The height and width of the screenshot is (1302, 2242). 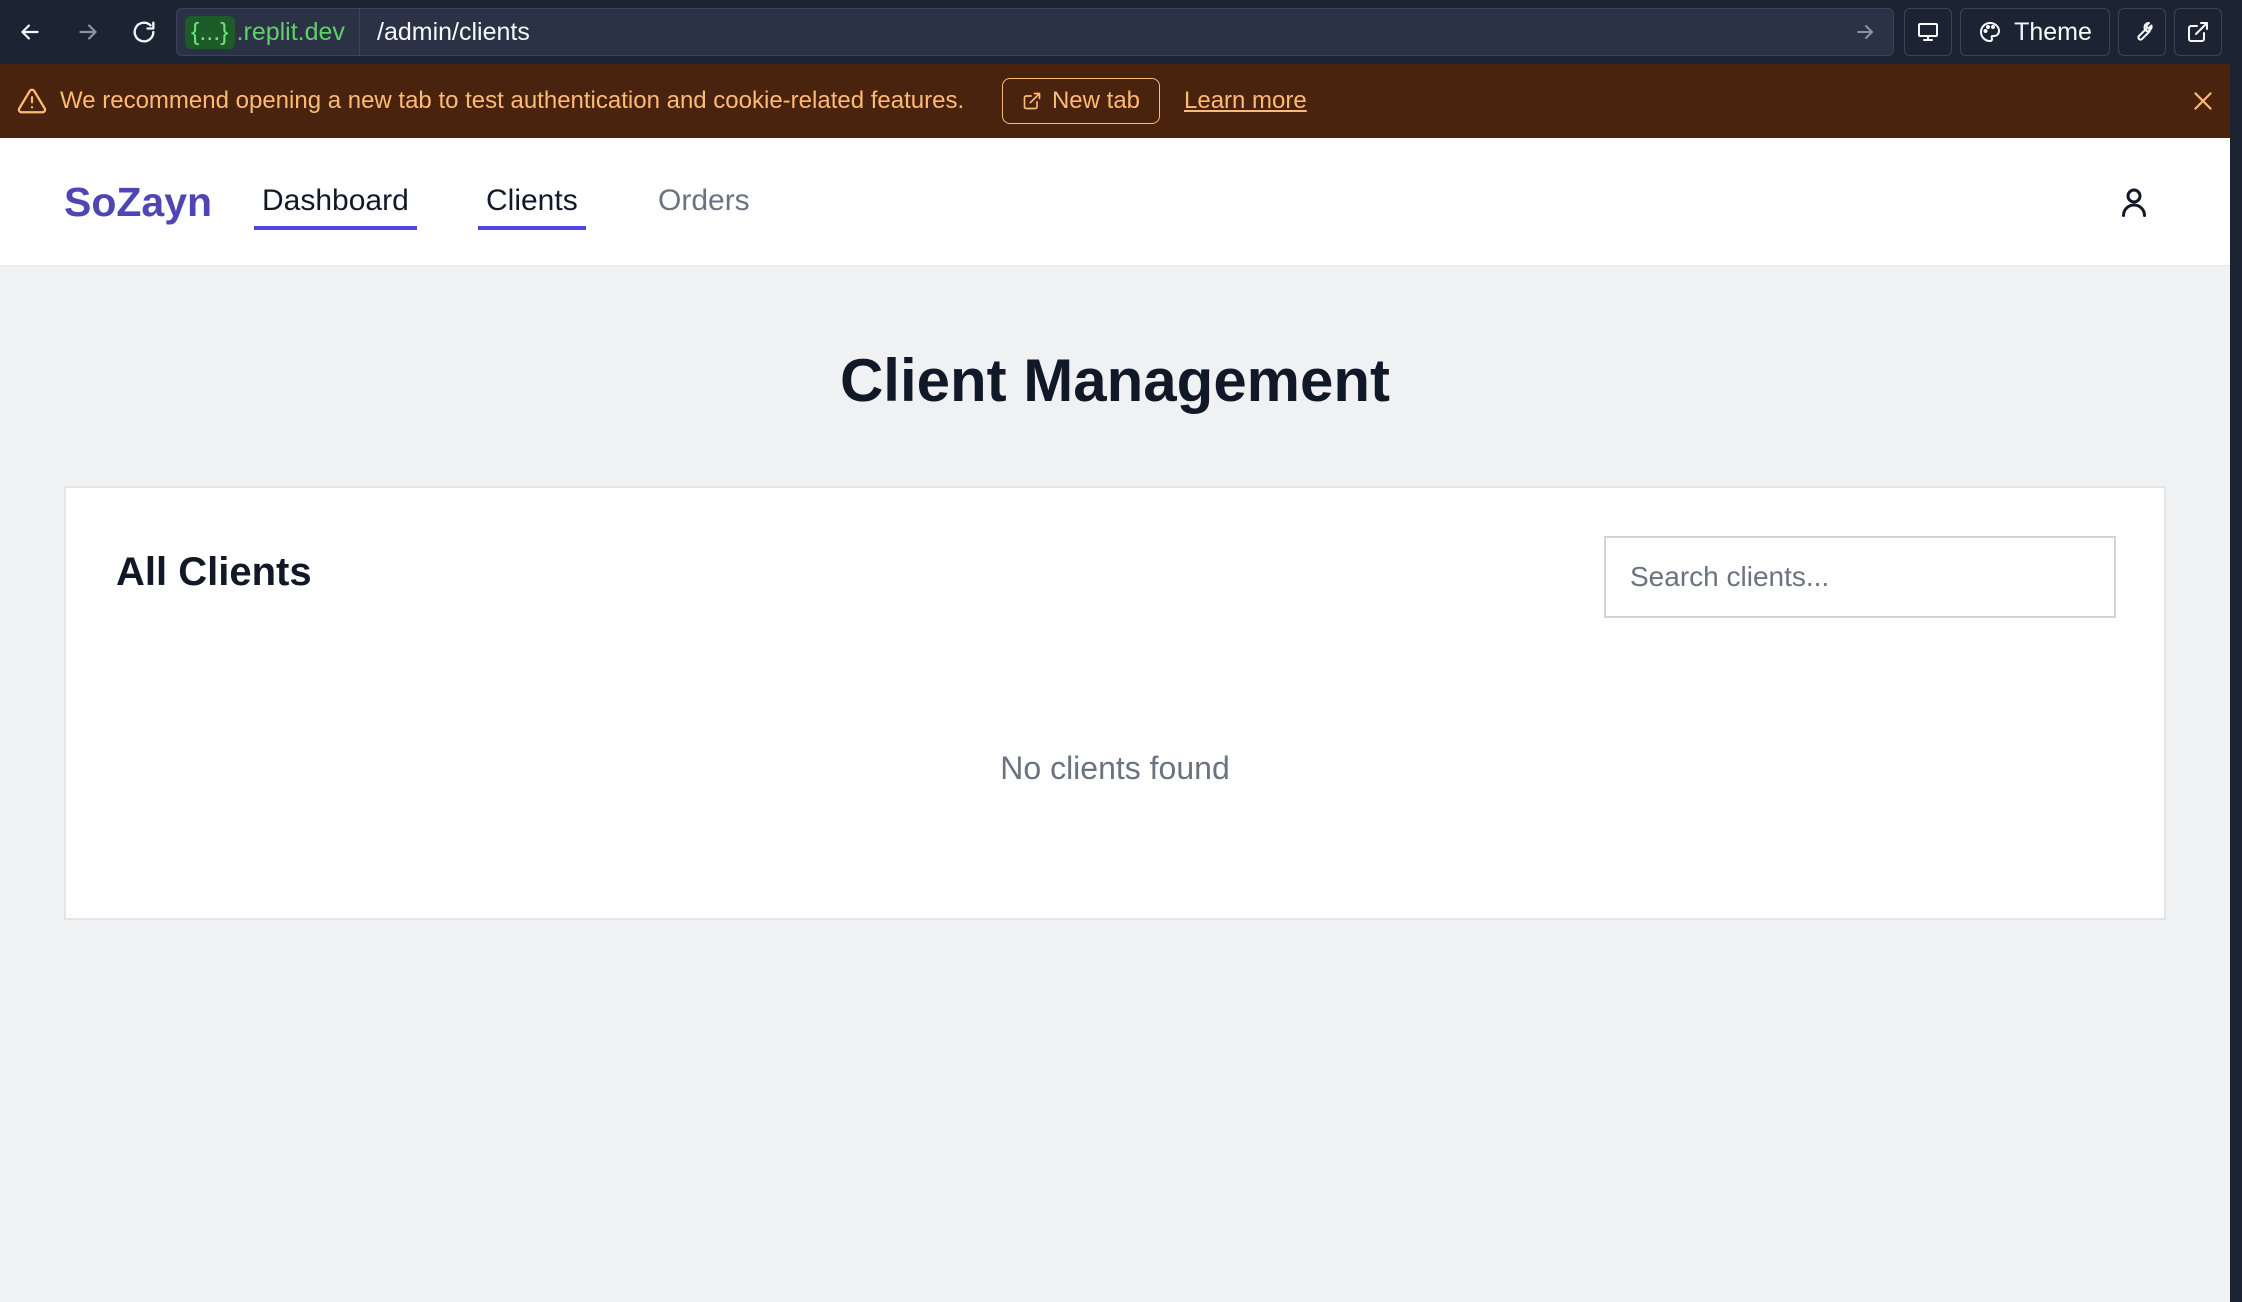 I want to click on url-host: {...} .replit.dev, so click(x=265, y=32).